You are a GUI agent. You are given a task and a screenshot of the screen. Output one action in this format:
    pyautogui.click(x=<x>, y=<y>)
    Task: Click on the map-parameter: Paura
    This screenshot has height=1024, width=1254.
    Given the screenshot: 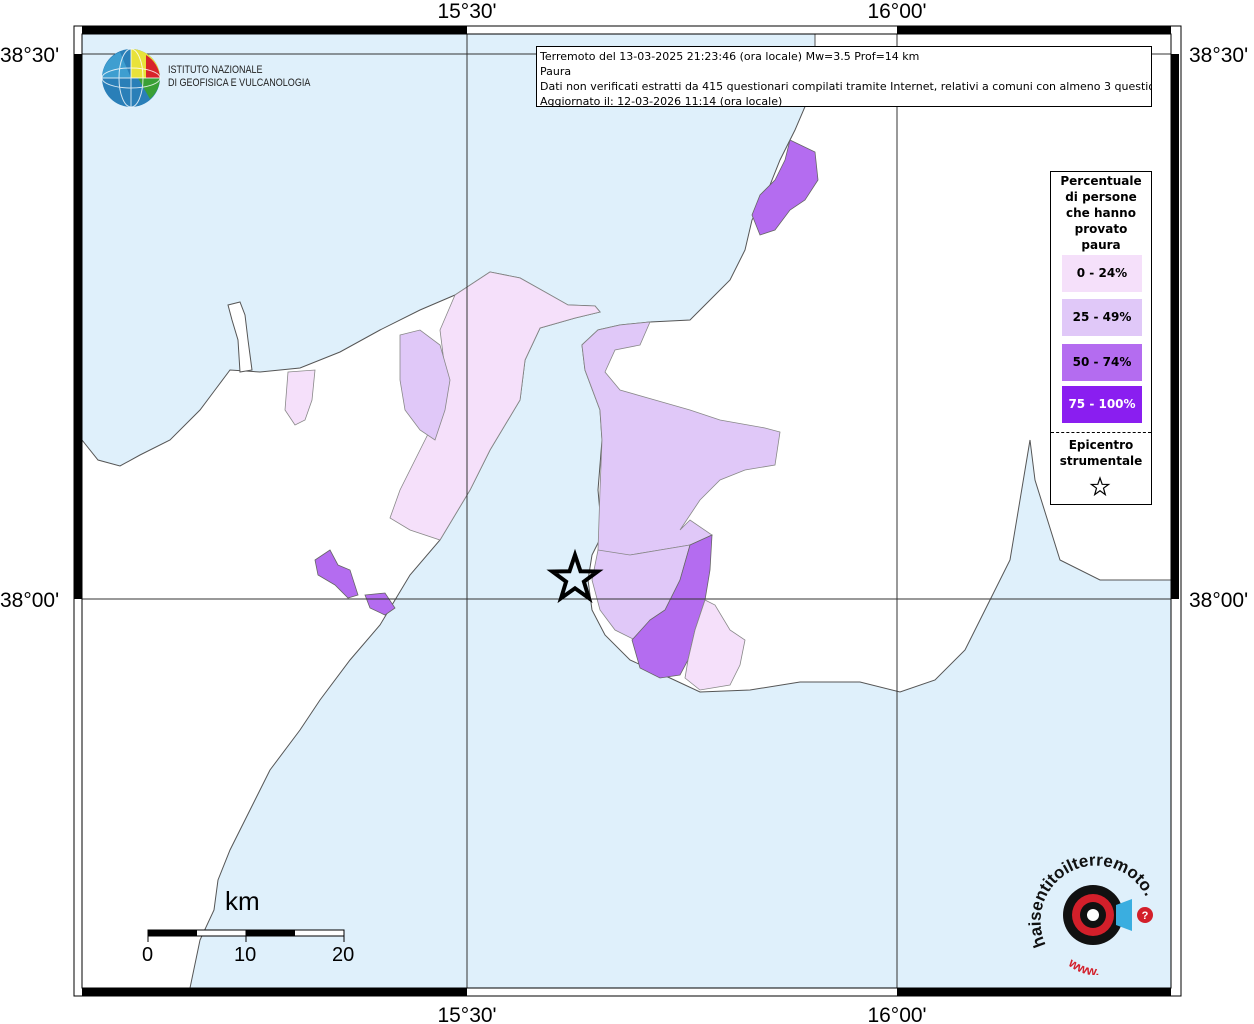 What is the action you would take?
    pyautogui.click(x=556, y=71)
    